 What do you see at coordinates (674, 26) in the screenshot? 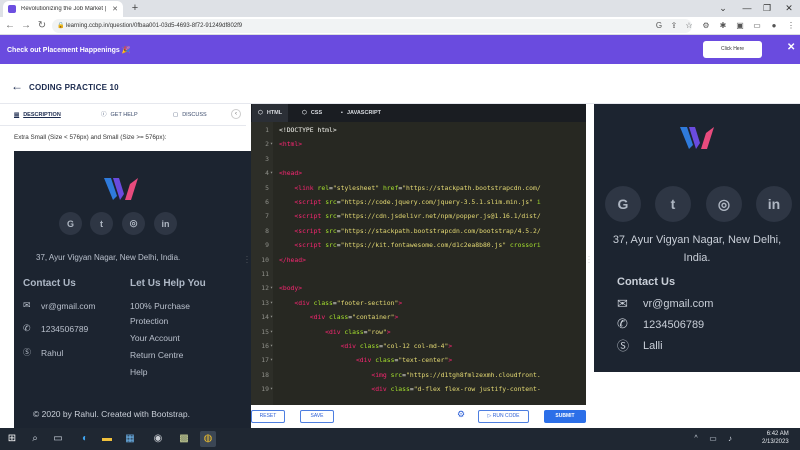
I see `share-icon: ⇪` at bounding box center [674, 26].